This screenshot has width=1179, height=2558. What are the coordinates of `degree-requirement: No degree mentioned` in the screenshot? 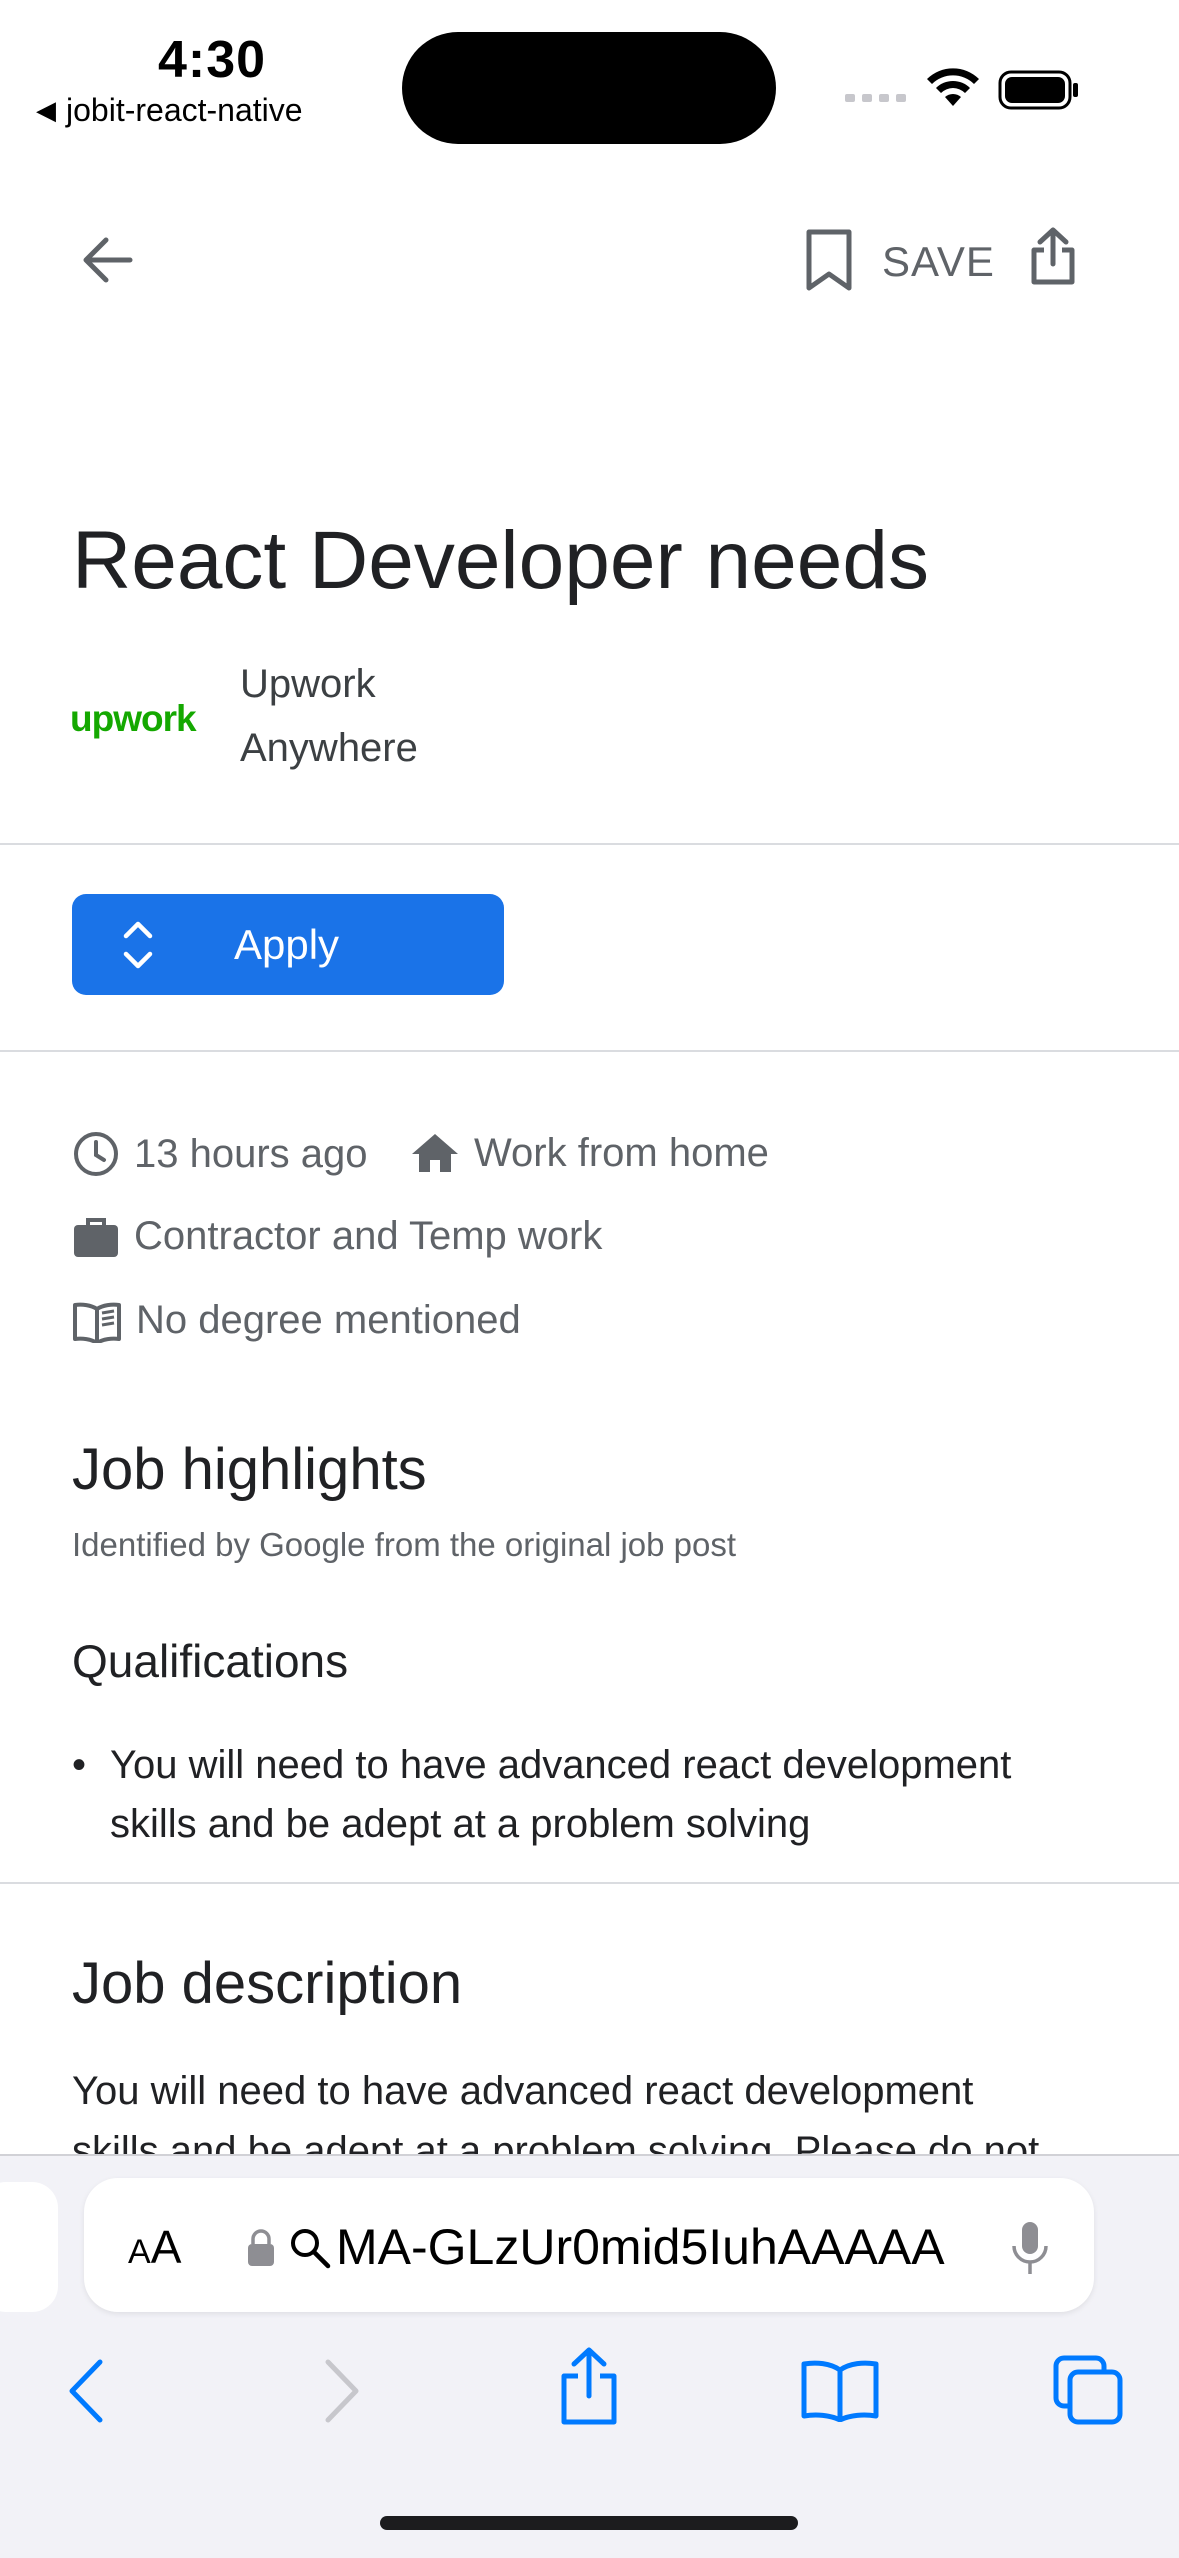 It's located at (296, 1320).